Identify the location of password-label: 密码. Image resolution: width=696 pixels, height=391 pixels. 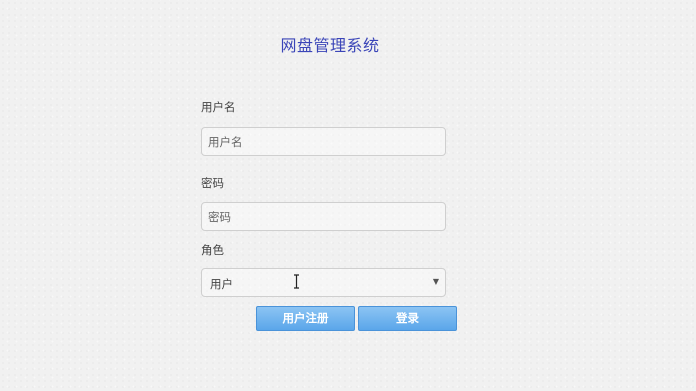
(212, 183).